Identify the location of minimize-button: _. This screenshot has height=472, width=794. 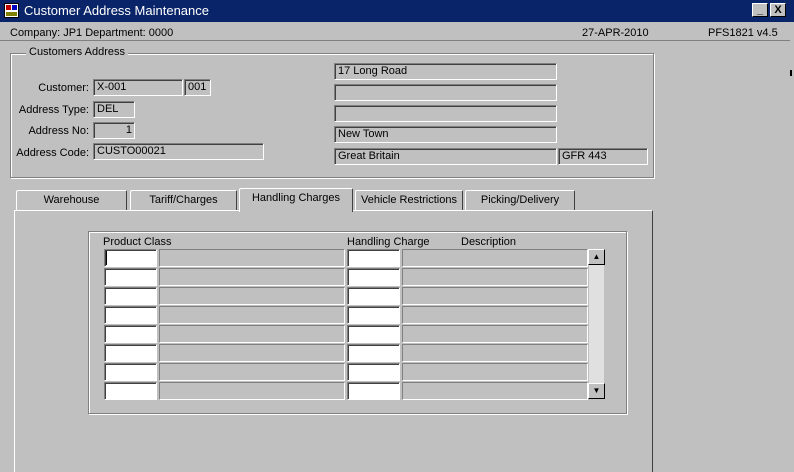
(760, 10).